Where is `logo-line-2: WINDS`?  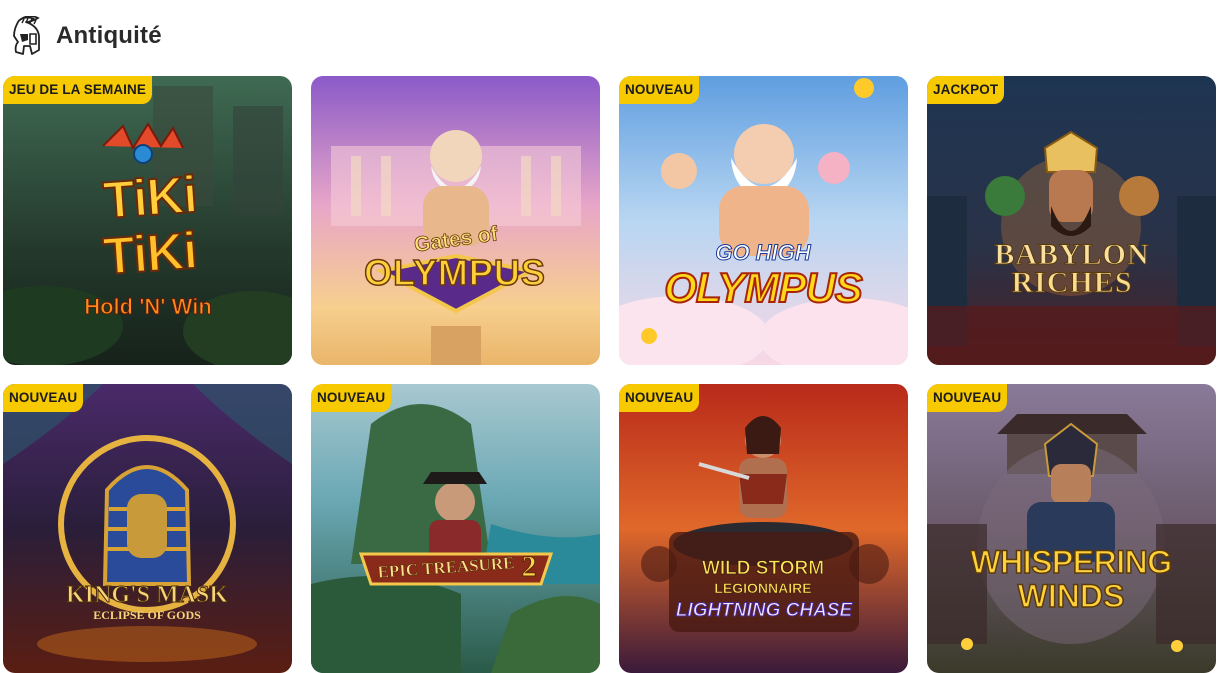 logo-line-2: WINDS is located at coordinates (1071, 596).